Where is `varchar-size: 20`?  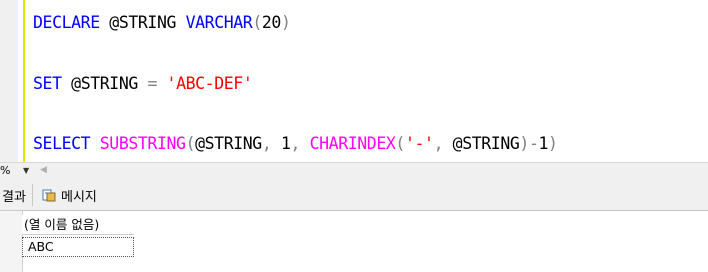
varchar-size: 20 is located at coordinates (271, 22).